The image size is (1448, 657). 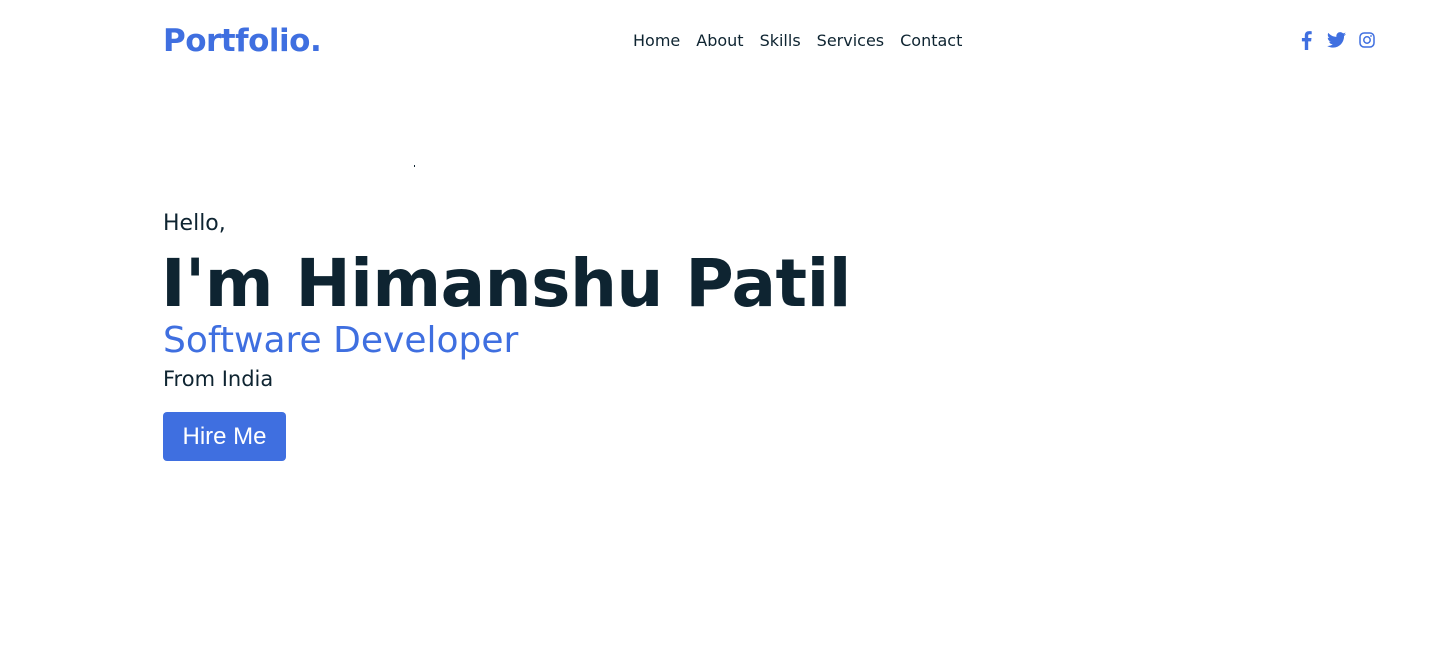 What do you see at coordinates (242, 41) in the screenshot?
I see `logo: Portfolio.` at bounding box center [242, 41].